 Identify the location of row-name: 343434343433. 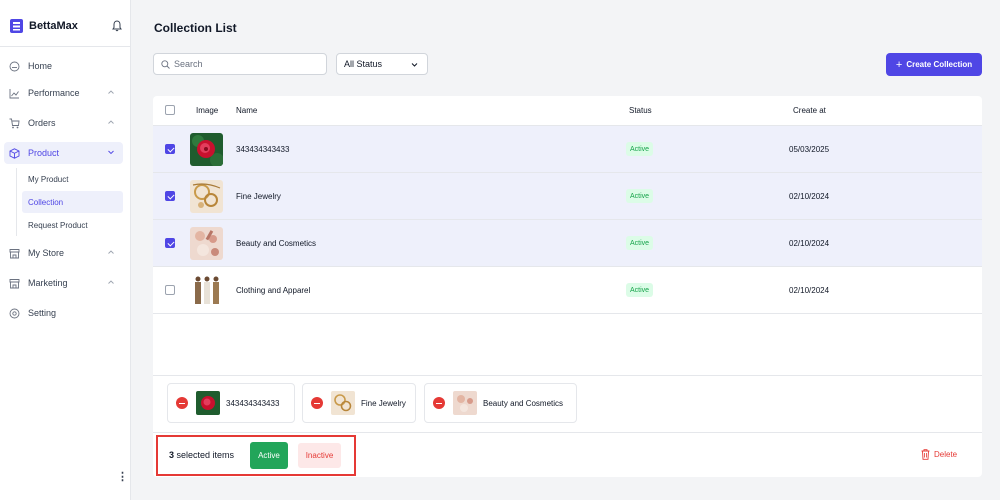
(263, 149).